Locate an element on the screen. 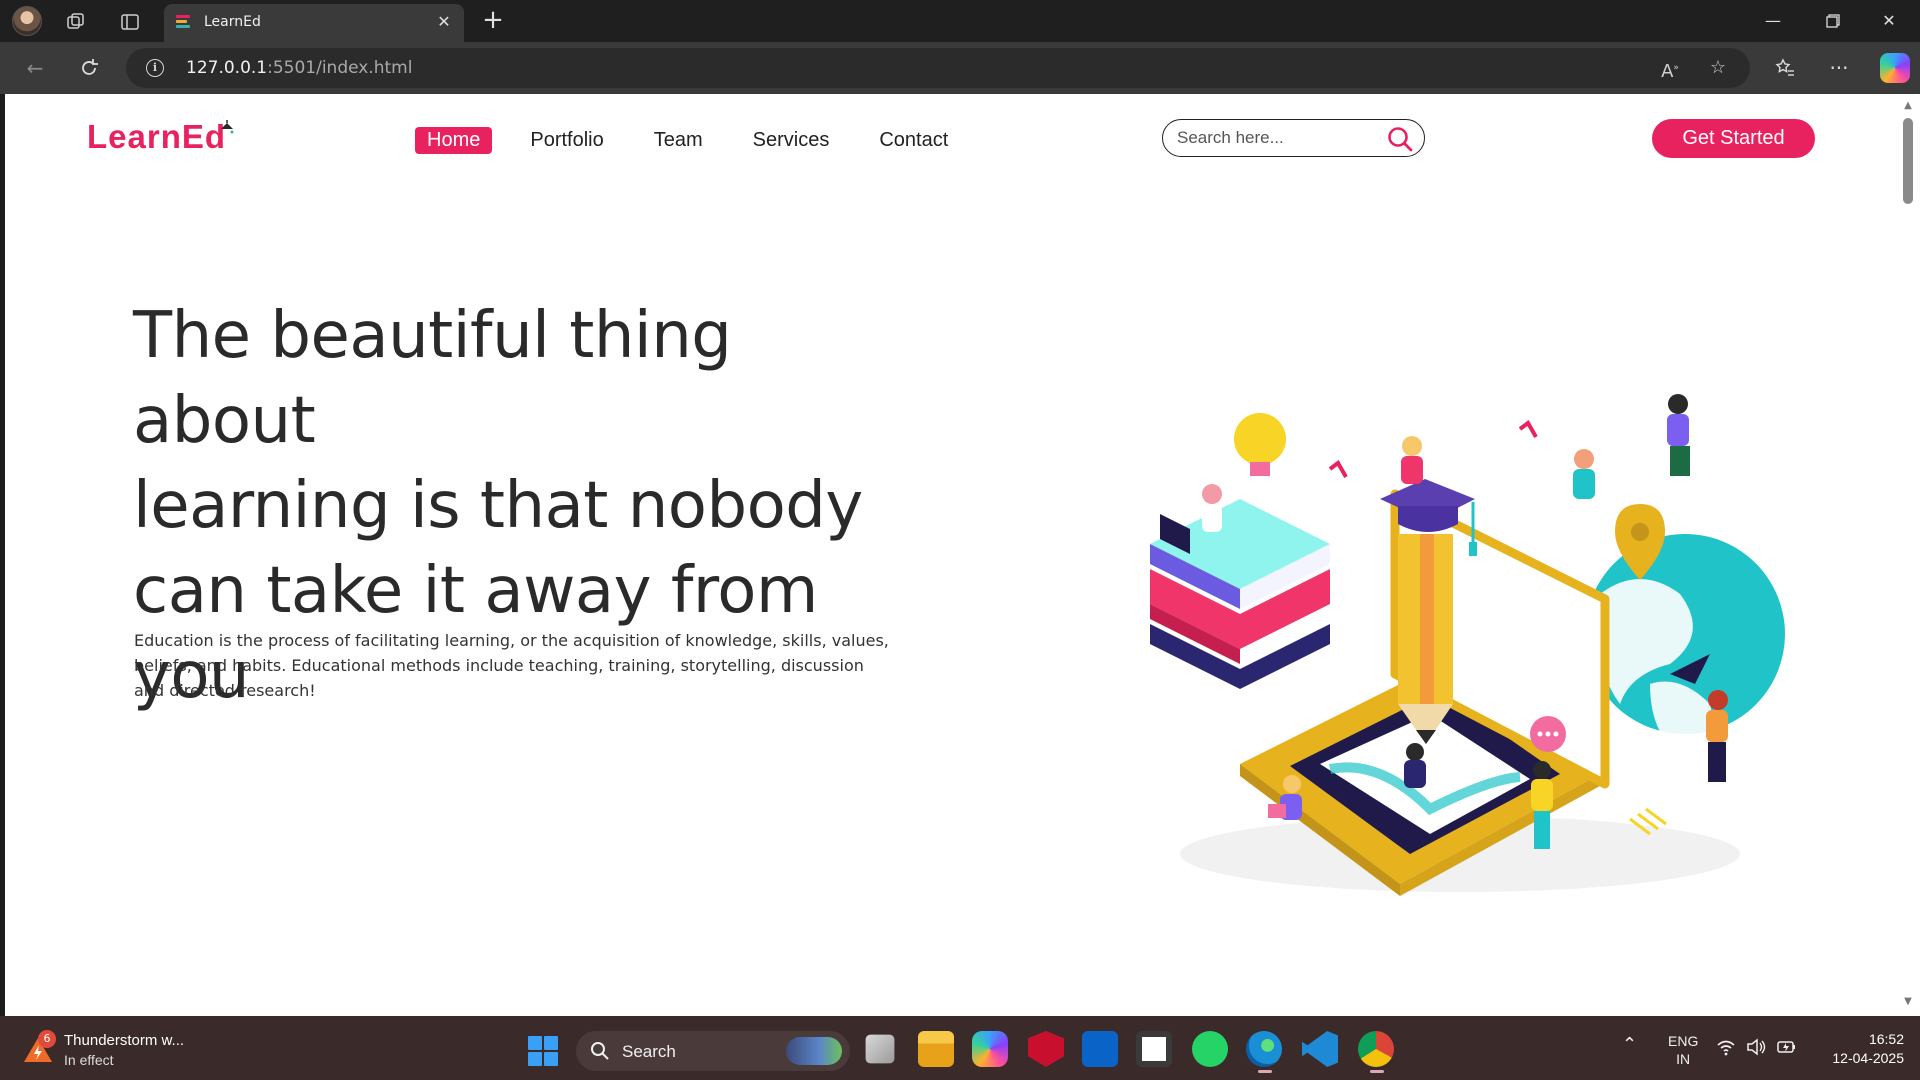 This screenshot has height=1080, width=1920. clock-date: 12-04-2025 is located at coordinates (1868, 1058).